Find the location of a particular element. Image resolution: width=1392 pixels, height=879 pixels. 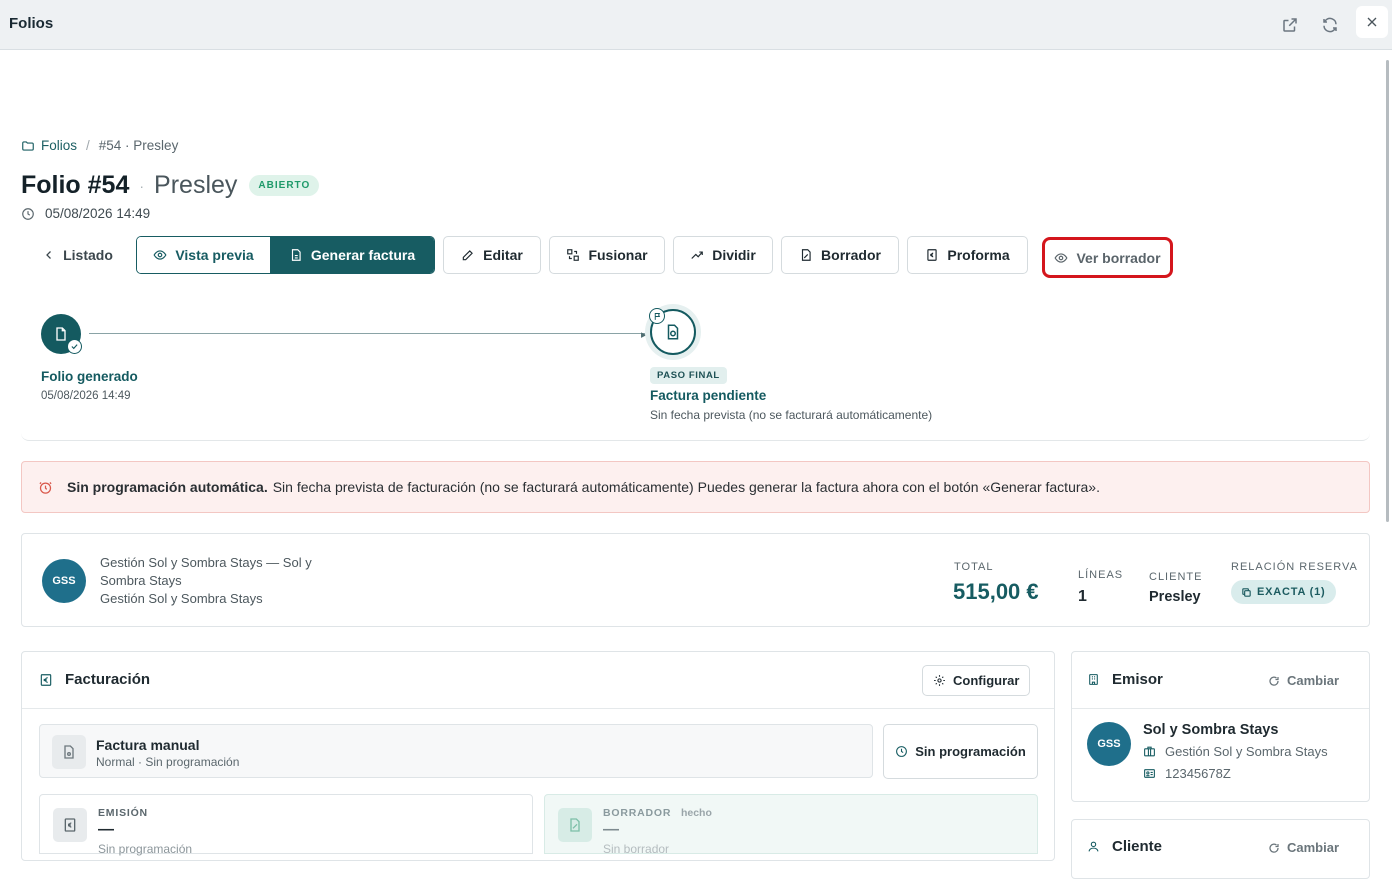

copy-icon is located at coordinates (1246, 592).